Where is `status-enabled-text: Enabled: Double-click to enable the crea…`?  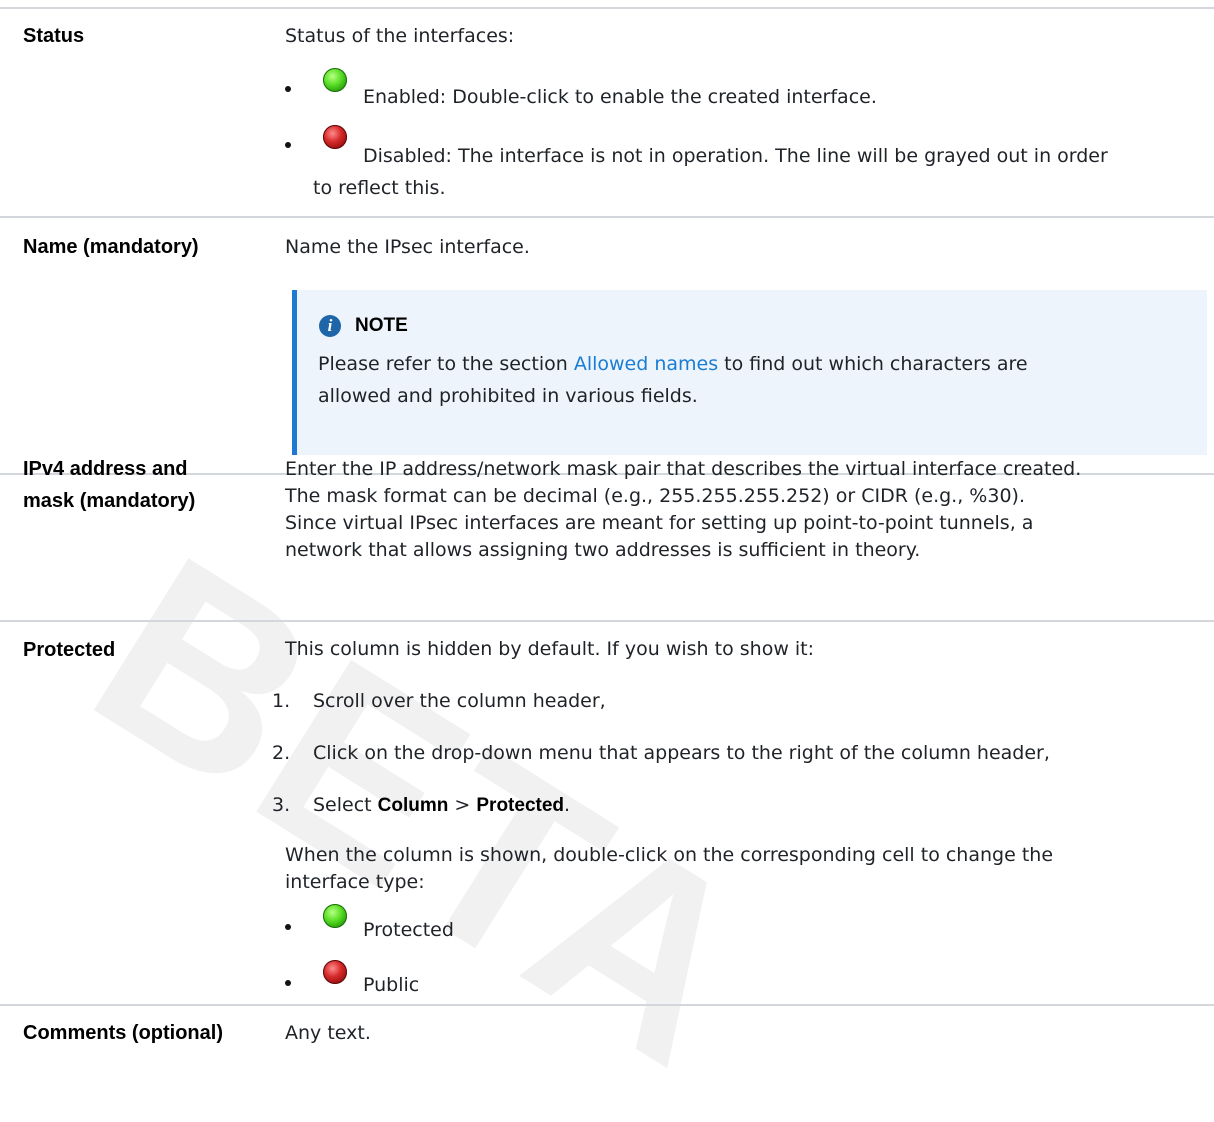
status-enabled-text: Enabled: Double-click to enable the crea… is located at coordinates (620, 97).